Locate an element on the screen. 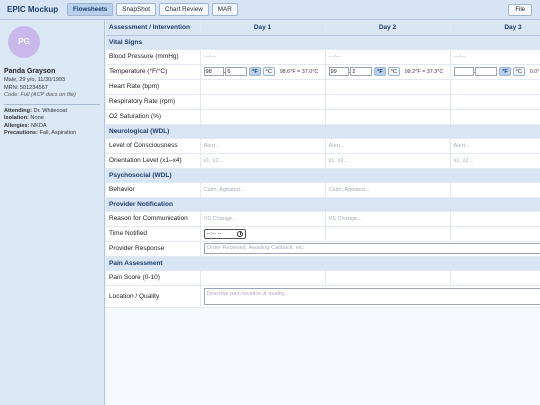  section-title: Neurological (WDL) is located at coordinates (323, 131).